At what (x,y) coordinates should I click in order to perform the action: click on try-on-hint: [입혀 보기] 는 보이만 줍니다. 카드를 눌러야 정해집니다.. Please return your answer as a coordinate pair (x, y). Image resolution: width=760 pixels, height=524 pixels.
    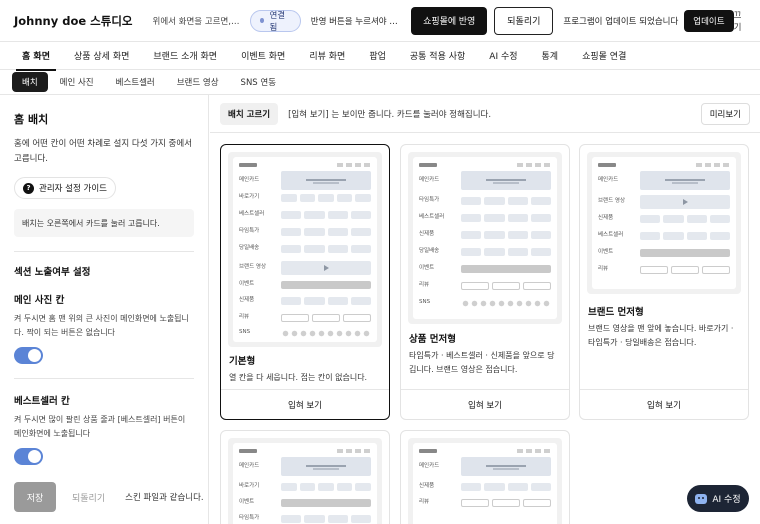
    Looking at the image, I should click on (390, 114).